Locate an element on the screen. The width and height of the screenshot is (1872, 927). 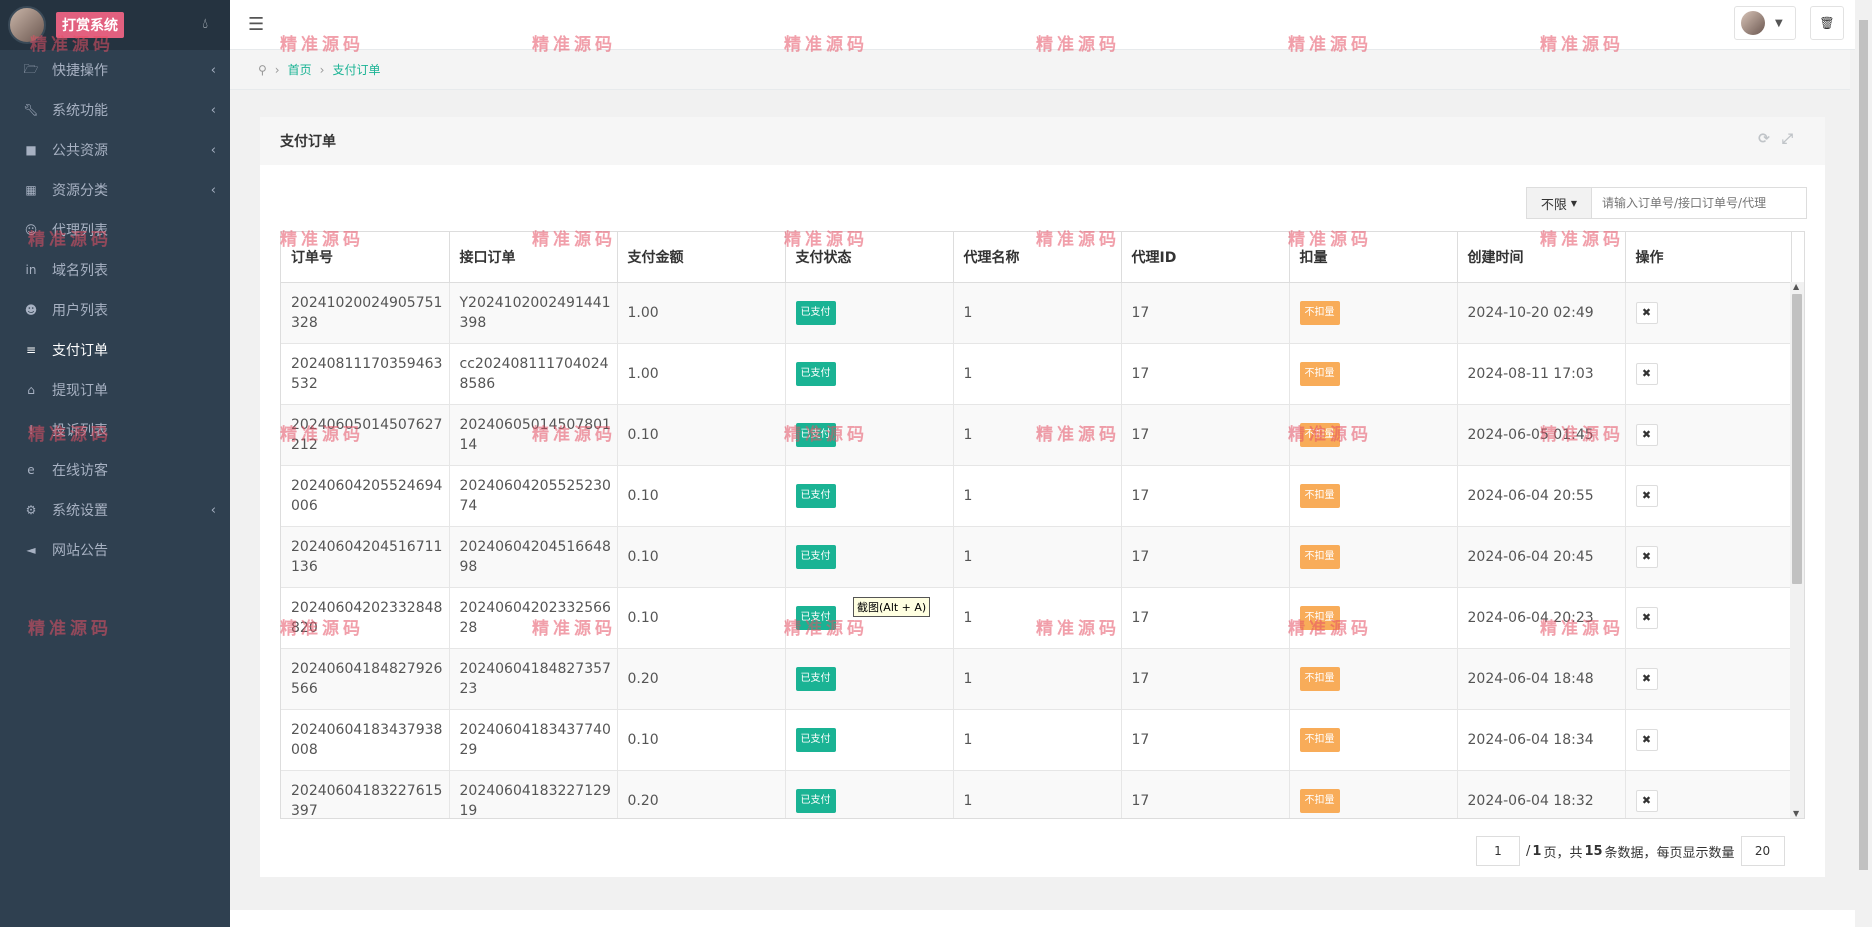
sidebar-item: 🔧︎ 系统功能 ‹ is located at coordinates (115, 110).